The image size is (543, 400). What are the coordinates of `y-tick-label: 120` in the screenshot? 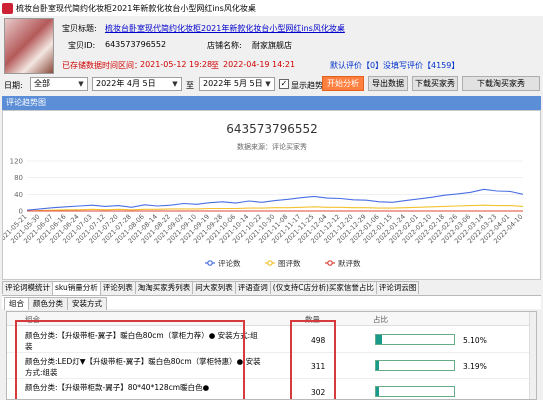 It's located at (16, 162).